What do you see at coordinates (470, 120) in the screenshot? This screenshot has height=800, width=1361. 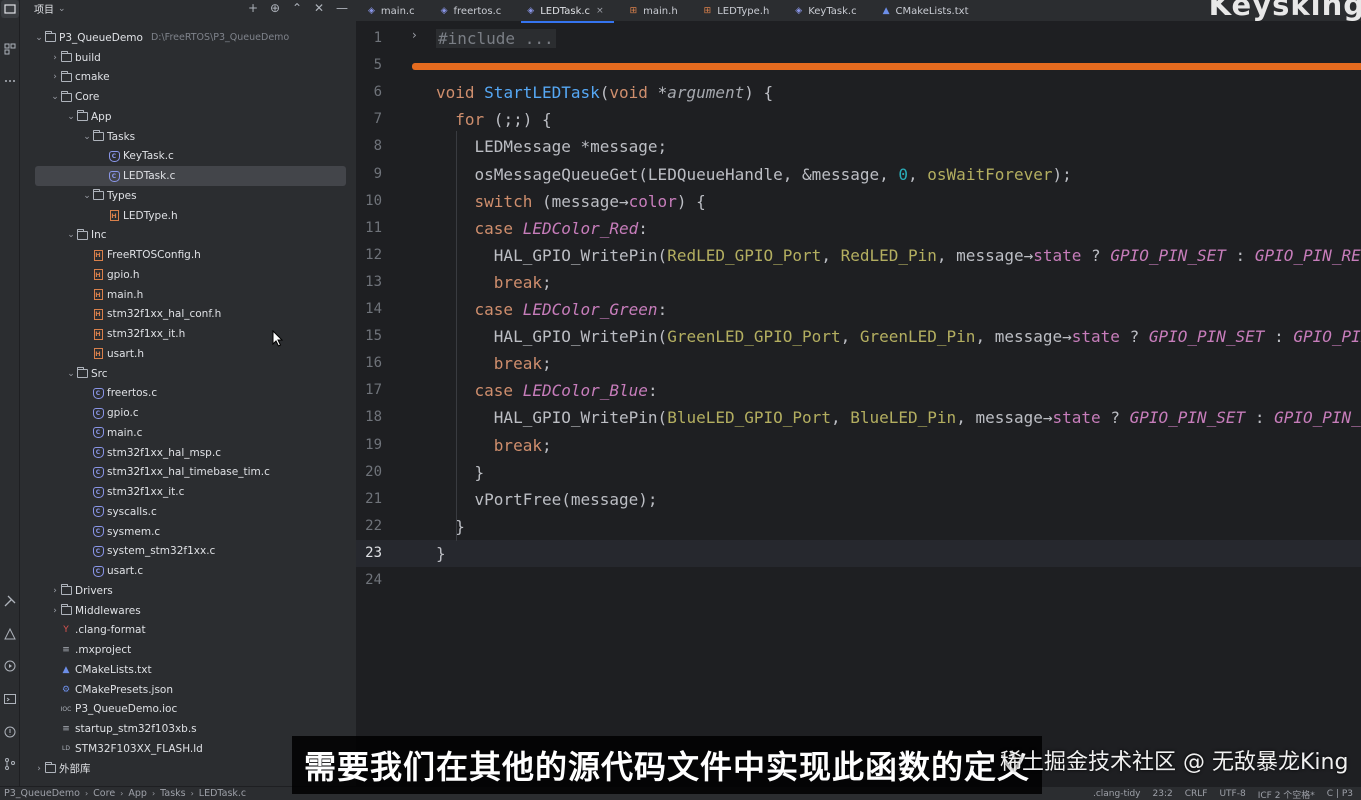 I see `code-token: for` at bounding box center [470, 120].